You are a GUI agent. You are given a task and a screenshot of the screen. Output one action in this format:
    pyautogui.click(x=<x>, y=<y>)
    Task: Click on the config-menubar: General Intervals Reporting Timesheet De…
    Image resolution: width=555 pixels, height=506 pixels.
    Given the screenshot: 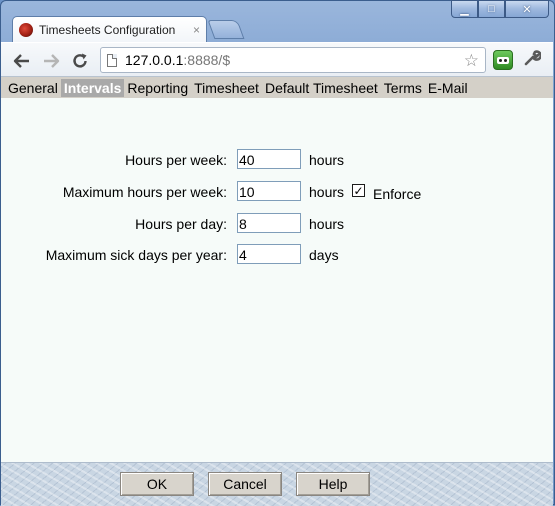 What is the action you would take?
    pyautogui.click(x=238, y=87)
    